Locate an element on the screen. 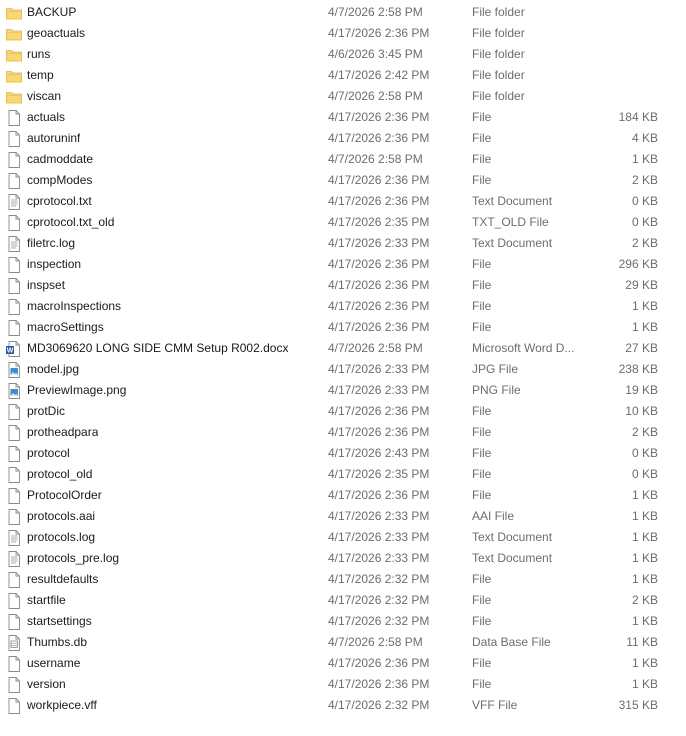 Image resolution: width=686 pixels, height=736 pixels. folder-row: viscan 4/7/2026 2:58 PM File folder is located at coordinates (343, 96).